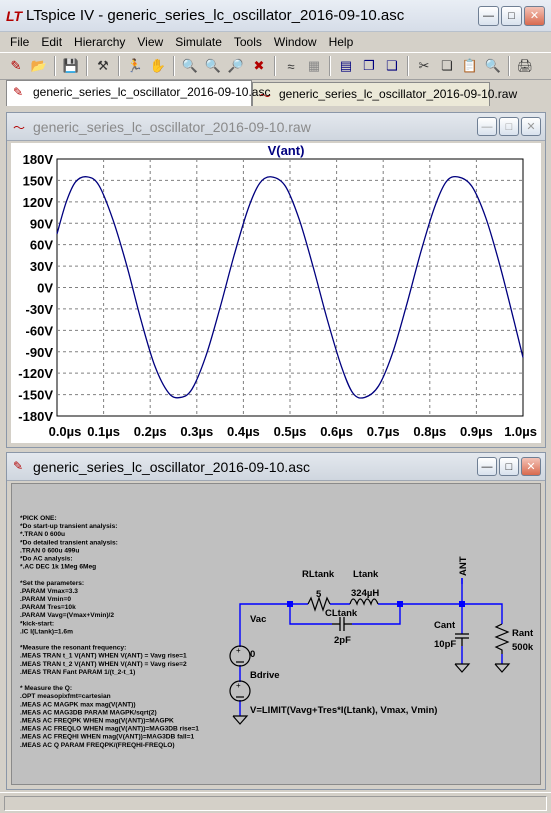 The image size is (551, 813). Describe the element at coordinates (39, 66) in the screenshot. I see `open-icon: 📂` at that location.